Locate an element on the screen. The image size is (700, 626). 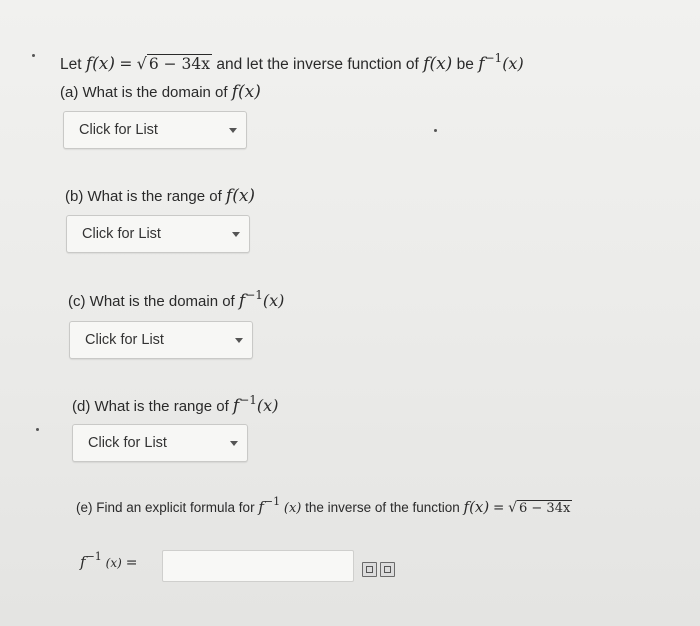
part-c-func-sup: −1 is located at coordinates (254, 295).